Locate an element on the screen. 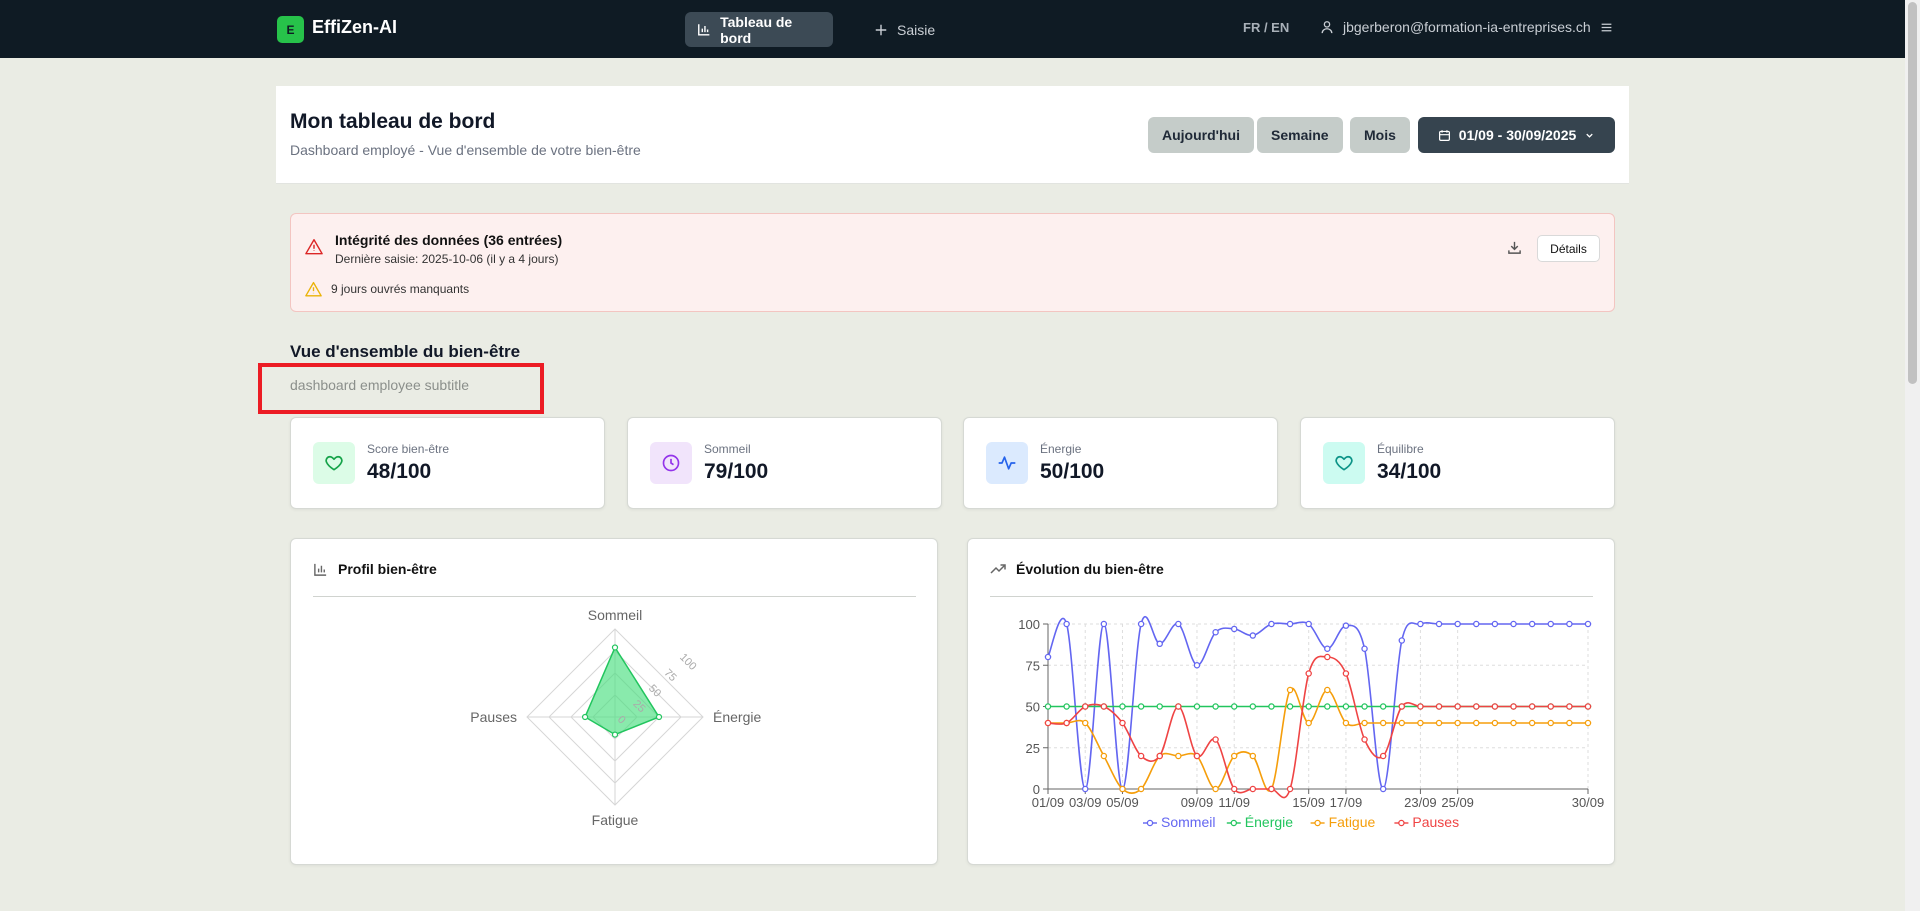 The width and height of the screenshot is (1920, 911). nav-tab-saisie: Saisie is located at coordinates (904, 29).